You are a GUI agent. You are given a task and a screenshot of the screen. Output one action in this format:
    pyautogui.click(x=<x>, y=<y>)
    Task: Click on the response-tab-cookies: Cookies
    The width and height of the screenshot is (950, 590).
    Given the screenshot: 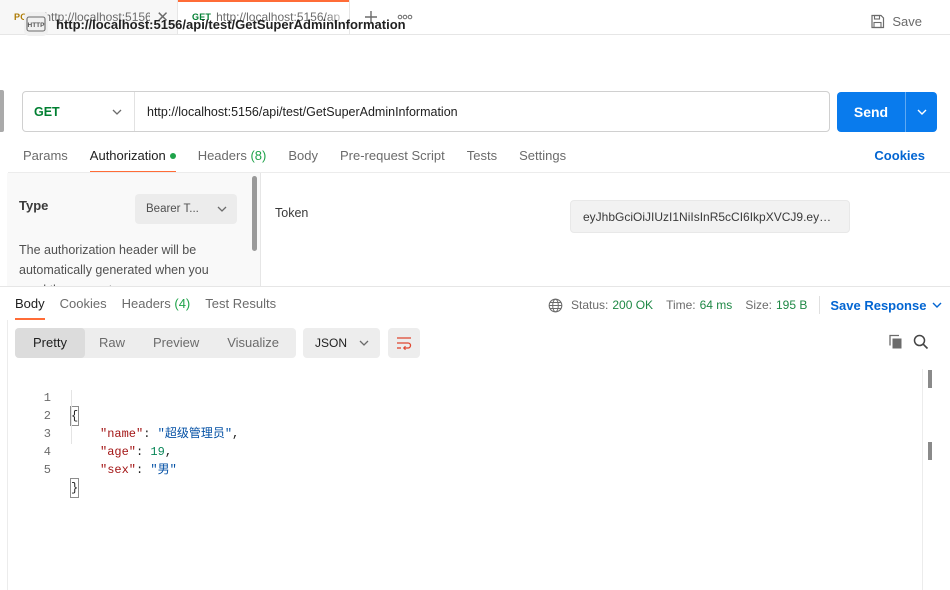 What is the action you would take?
    pyautogui.click(x=83, y=304)
    